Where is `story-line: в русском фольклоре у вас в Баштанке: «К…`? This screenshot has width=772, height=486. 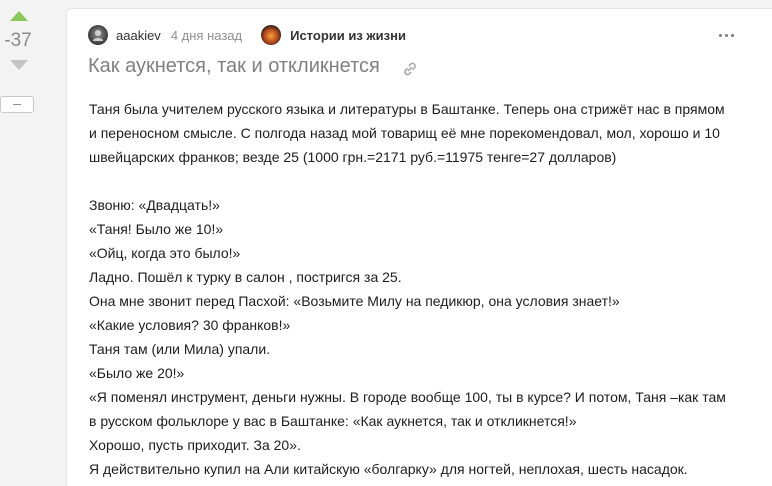
story-line: в русском фольклоре у вас в Баштанке: «К… is located at coordinates (333, 421).